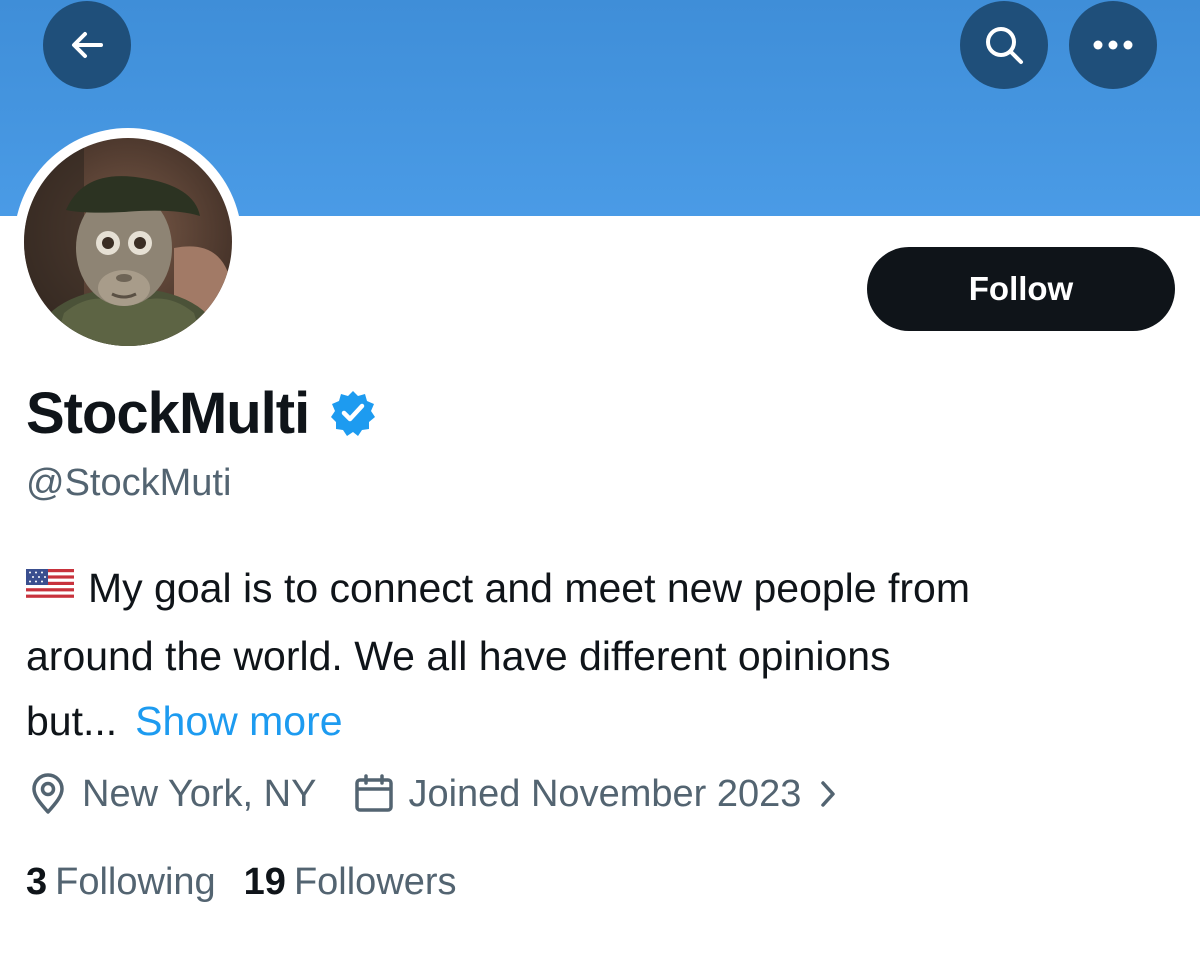 Image resolution: width=1200 pixels, height=968 pixels. I want to click on chevron-right-icon, so click(828, 794).